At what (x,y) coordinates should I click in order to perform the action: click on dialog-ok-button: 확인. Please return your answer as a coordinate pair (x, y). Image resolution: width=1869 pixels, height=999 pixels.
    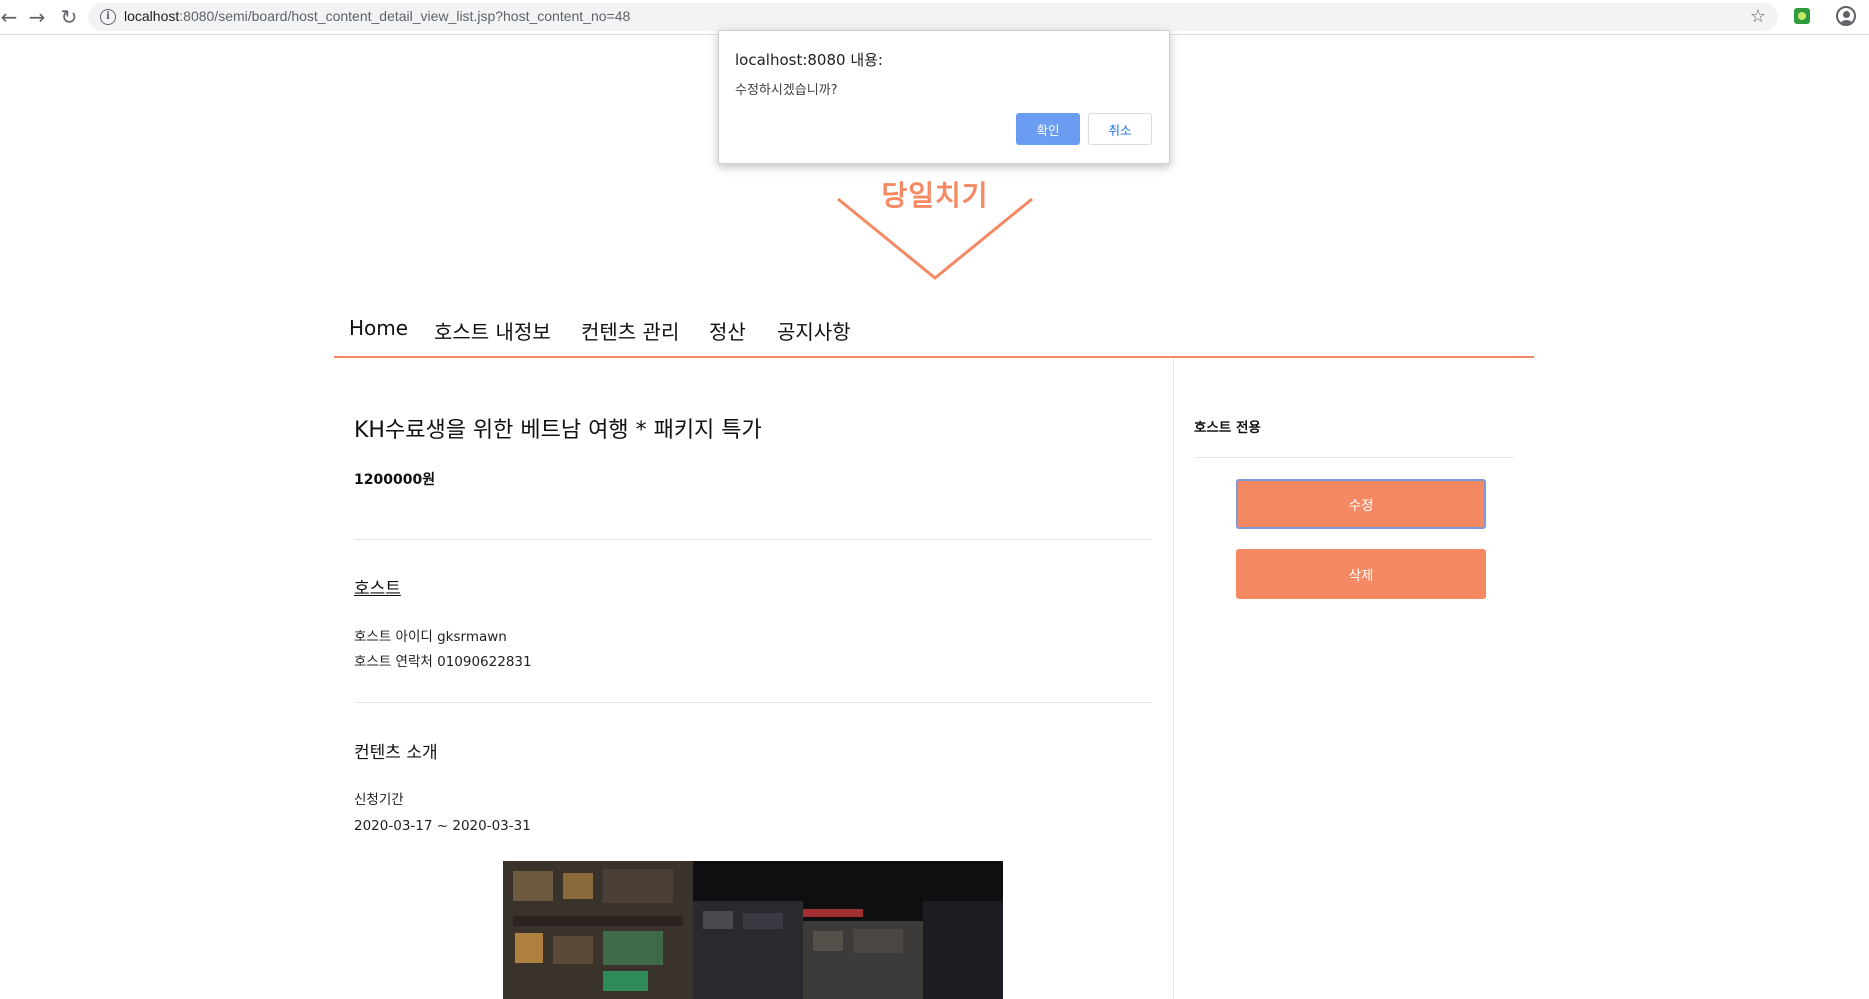
    Looking at the image, I should click on (1048, 129).